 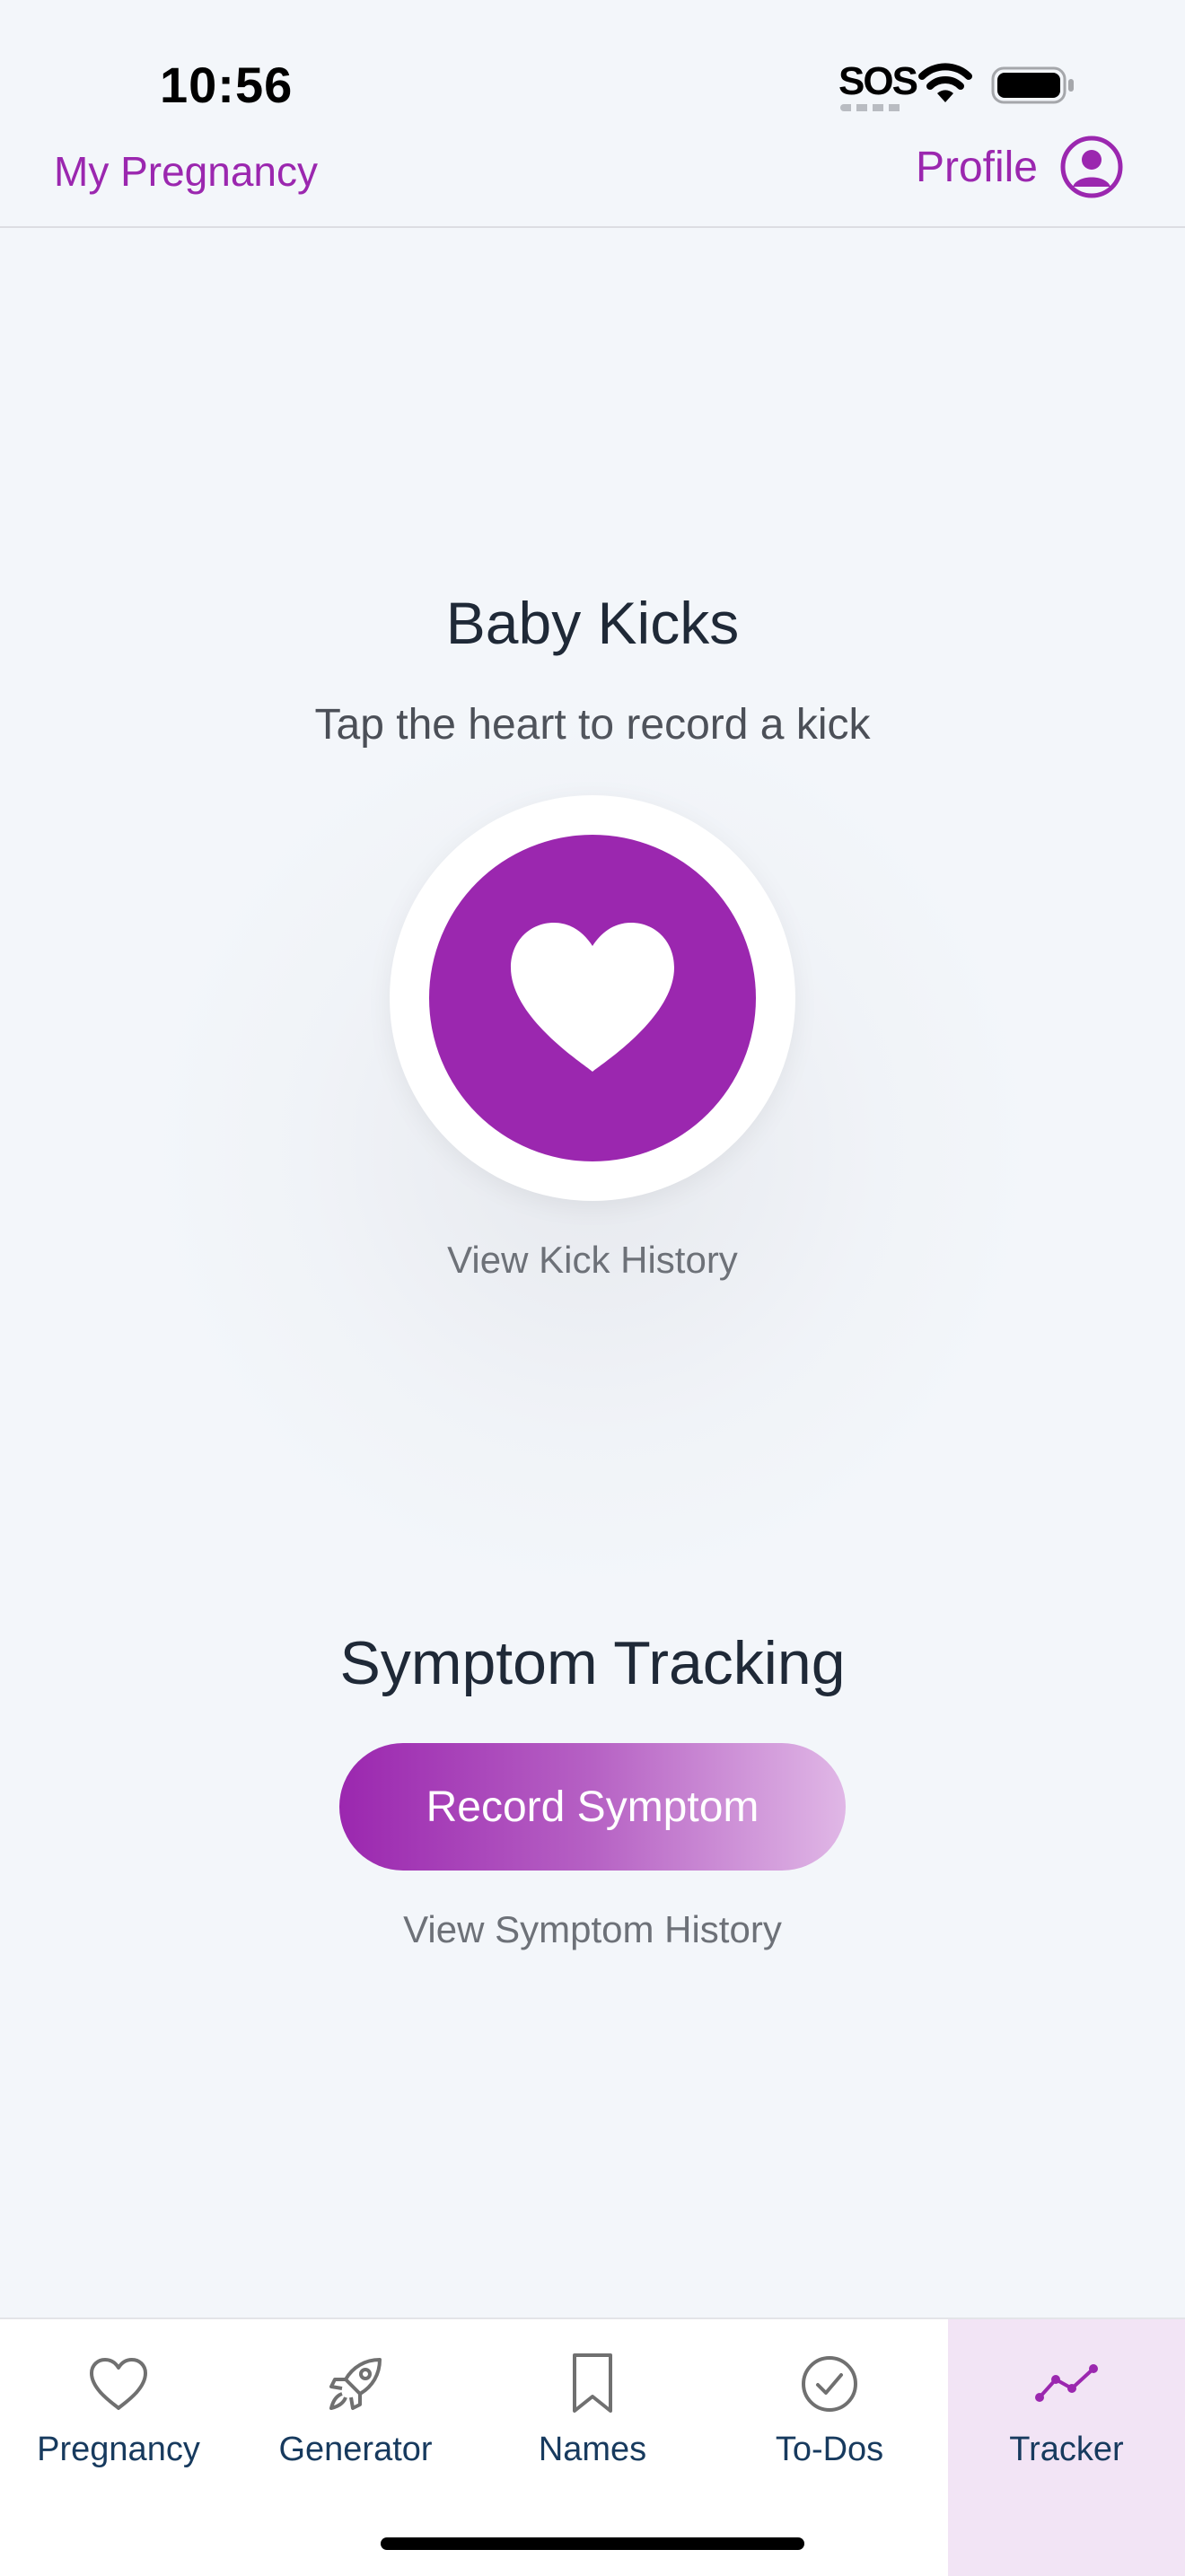 I want to click on tab-label: To-Dos, so click(x=829, y=2449).